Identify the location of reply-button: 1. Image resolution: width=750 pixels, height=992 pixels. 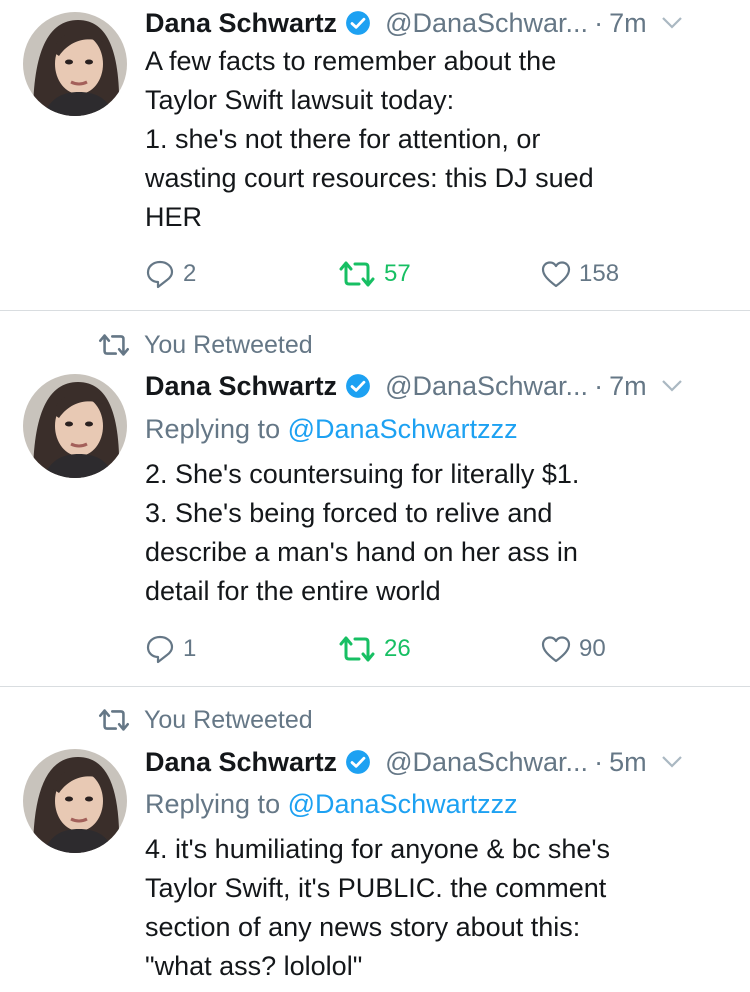
(170, 649).